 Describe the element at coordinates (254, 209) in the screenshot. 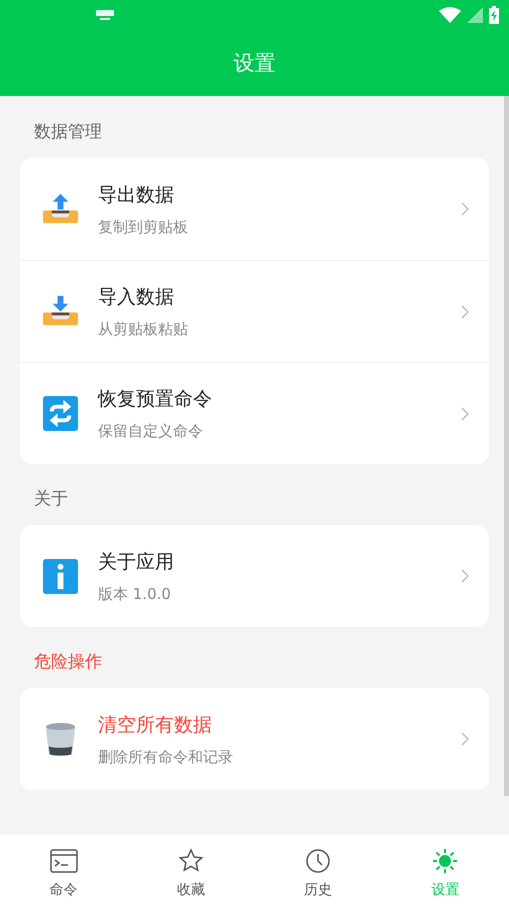

I see `settings-item: 导出数据 复制到剪贴板` at that location.